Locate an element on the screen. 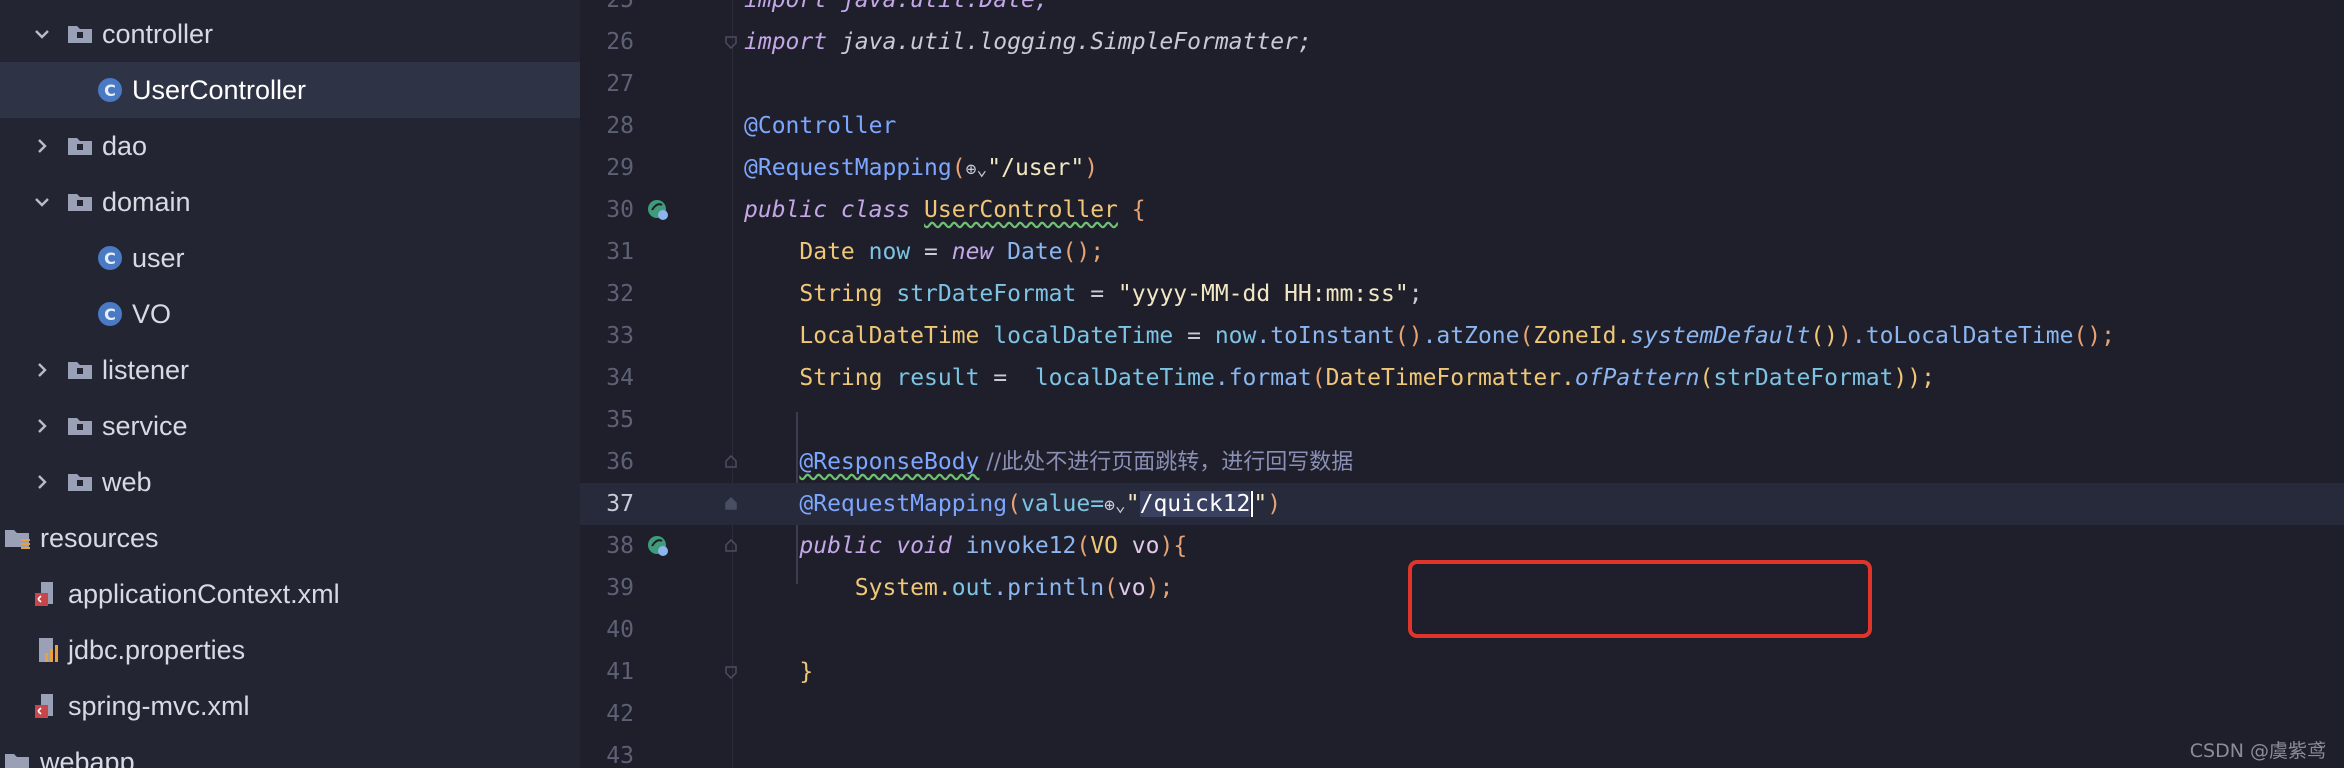 This screenshot has width=2344, height=768. red-highlight-box is located at coordinates (1640, 599).